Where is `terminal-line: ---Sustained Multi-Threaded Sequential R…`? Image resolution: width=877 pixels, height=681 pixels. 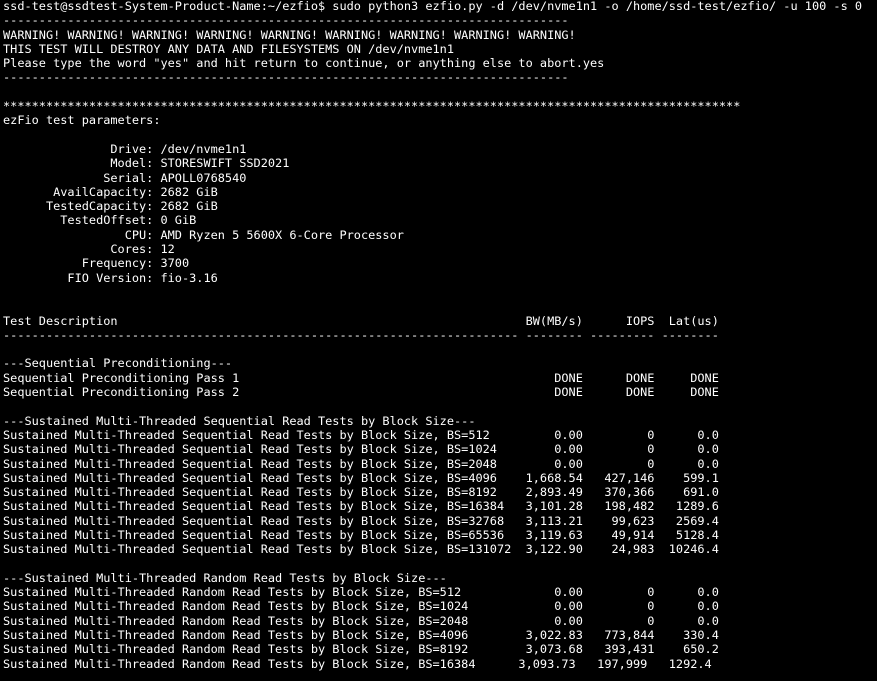 terminal-line: ---Sustained Multi-Threaded Sequential R… is located at coordinates (239, 420).